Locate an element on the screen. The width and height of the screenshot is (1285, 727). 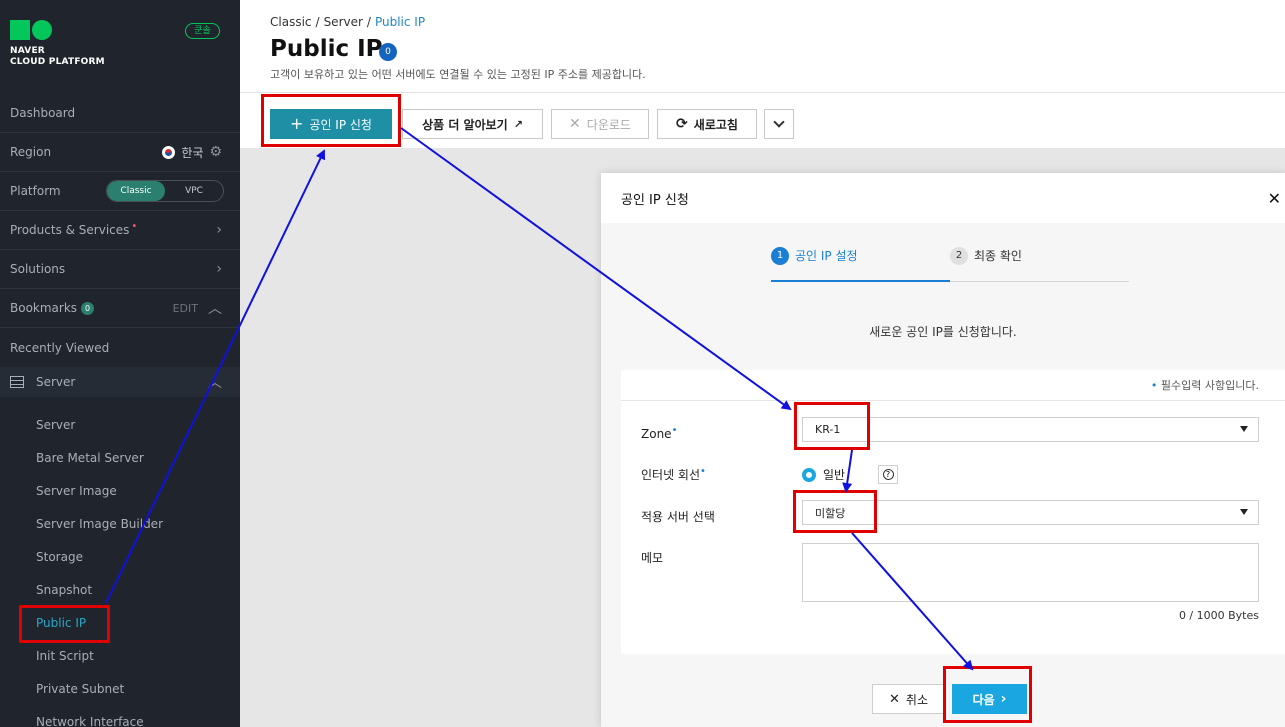
zone-select: KR-1 is located at coordinates (1030, 429).